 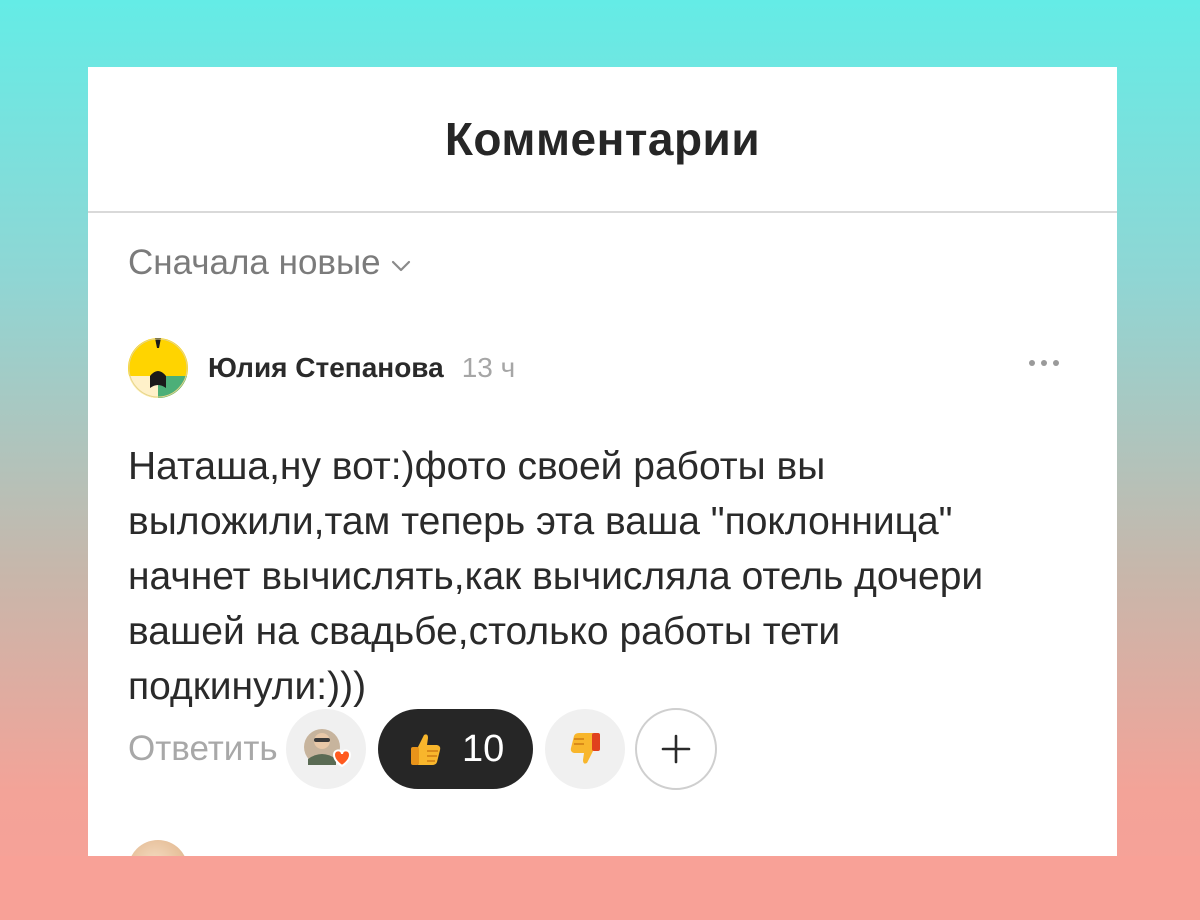 I want to click on avatar-image, so click(x=158, y=368).